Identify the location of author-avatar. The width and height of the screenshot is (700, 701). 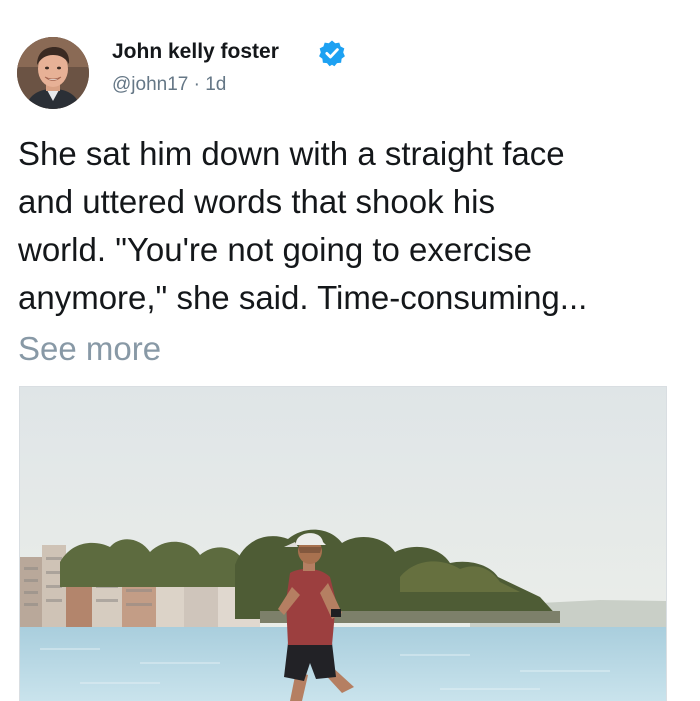
(53, 73).